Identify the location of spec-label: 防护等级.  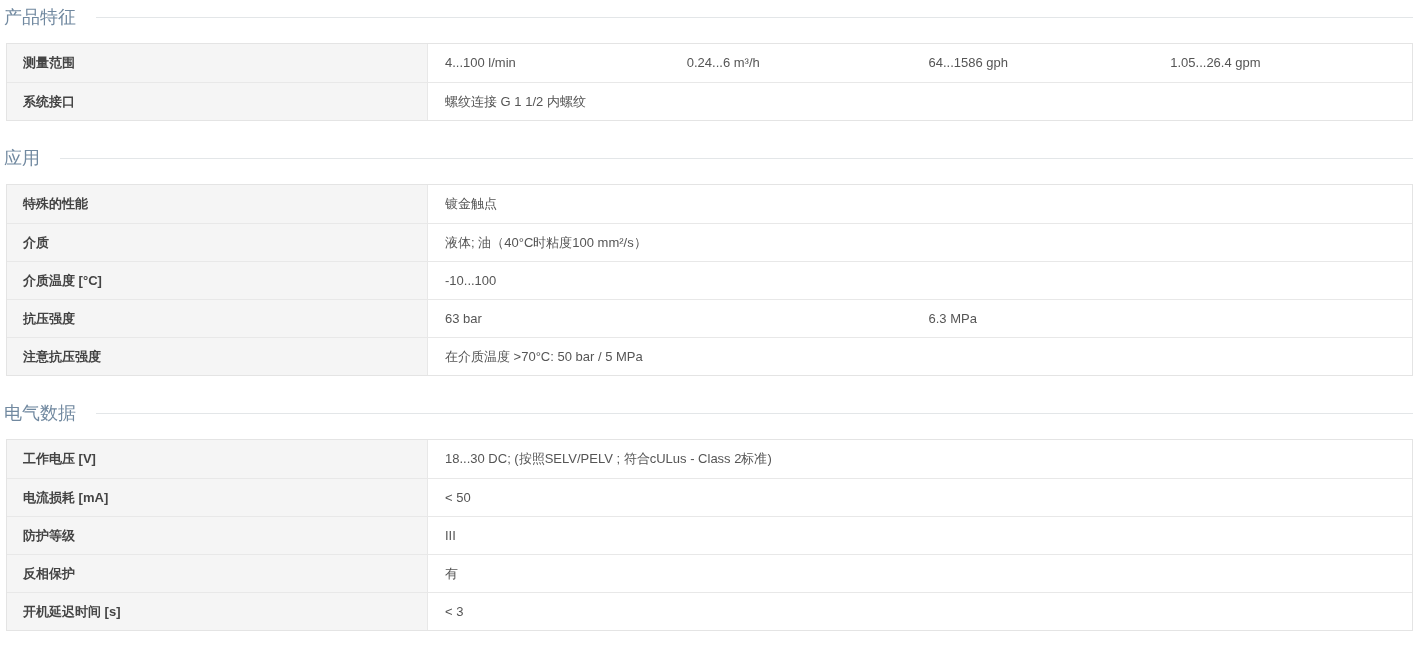
(217, 535).